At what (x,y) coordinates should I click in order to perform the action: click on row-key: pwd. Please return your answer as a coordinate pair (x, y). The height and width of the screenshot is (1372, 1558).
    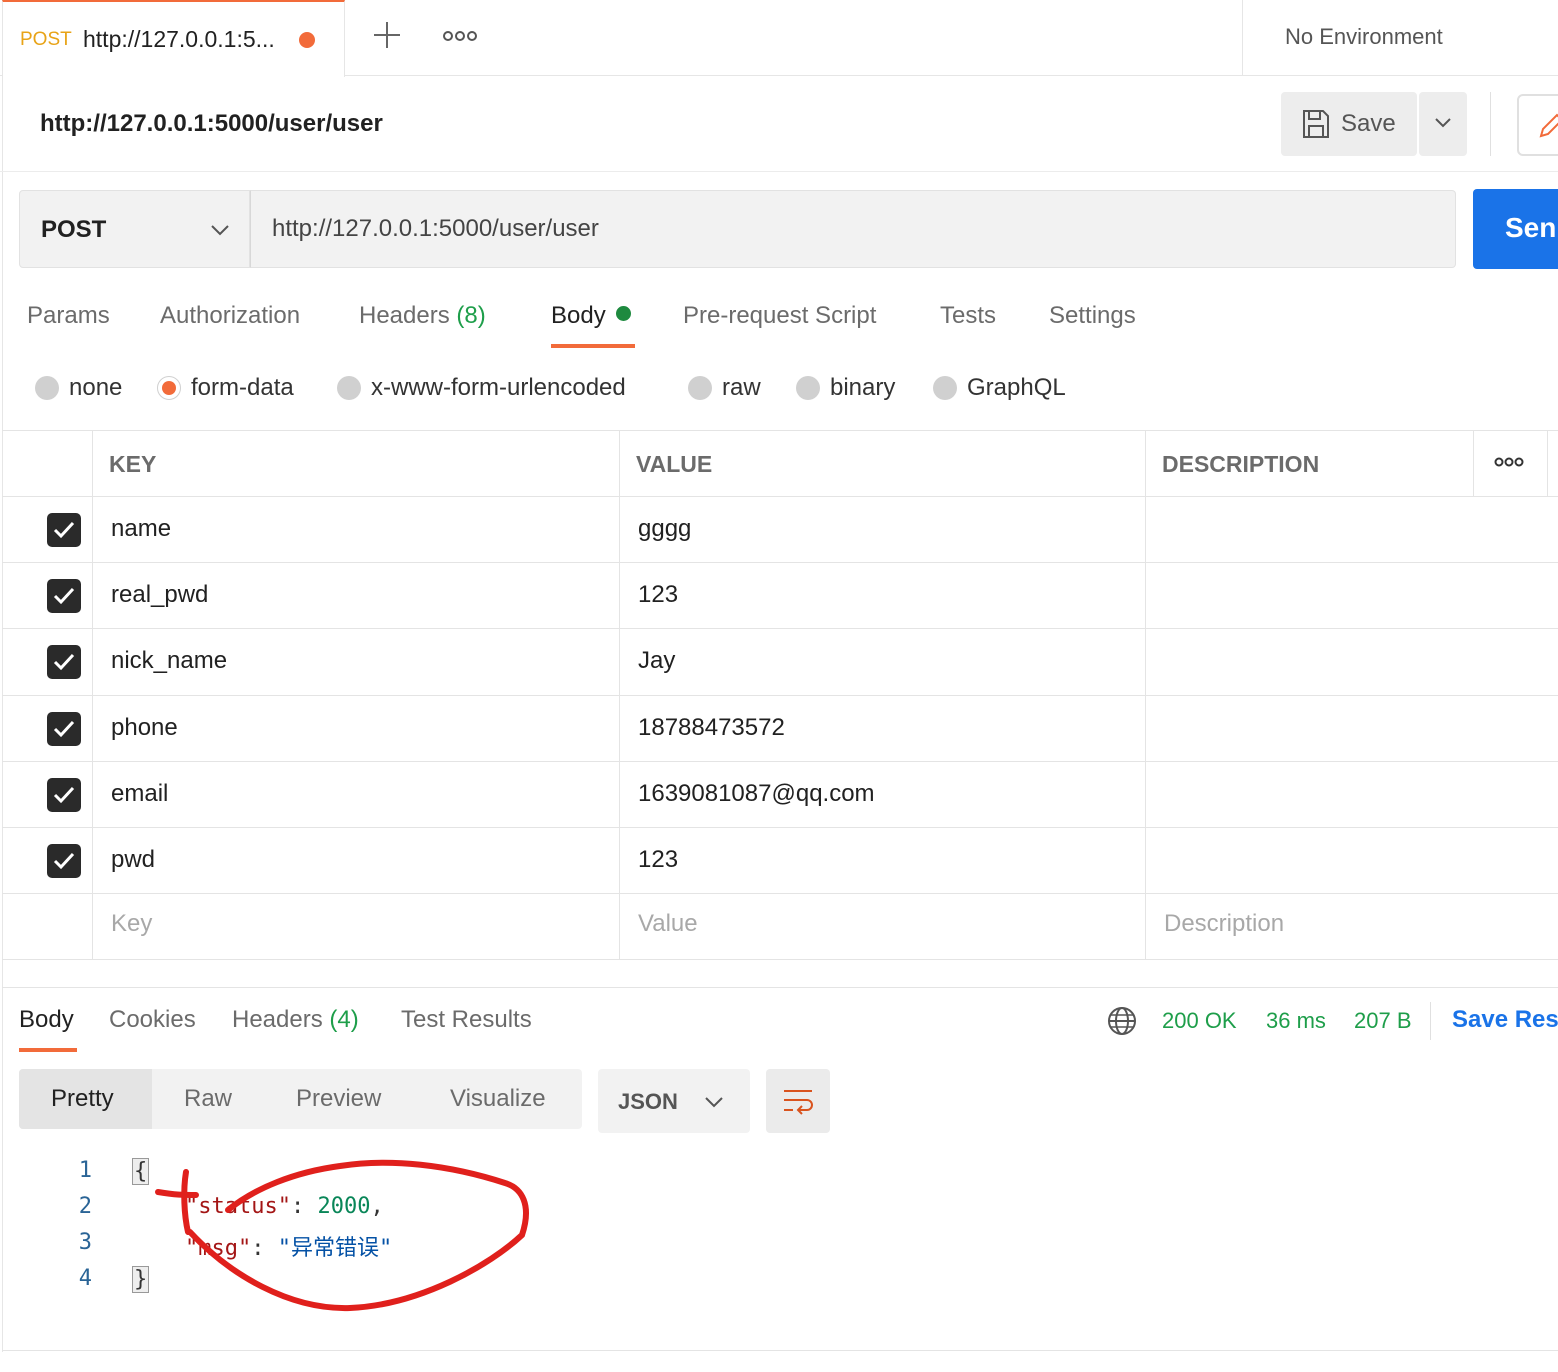
    Looking at the image, I should click on (133, 860).